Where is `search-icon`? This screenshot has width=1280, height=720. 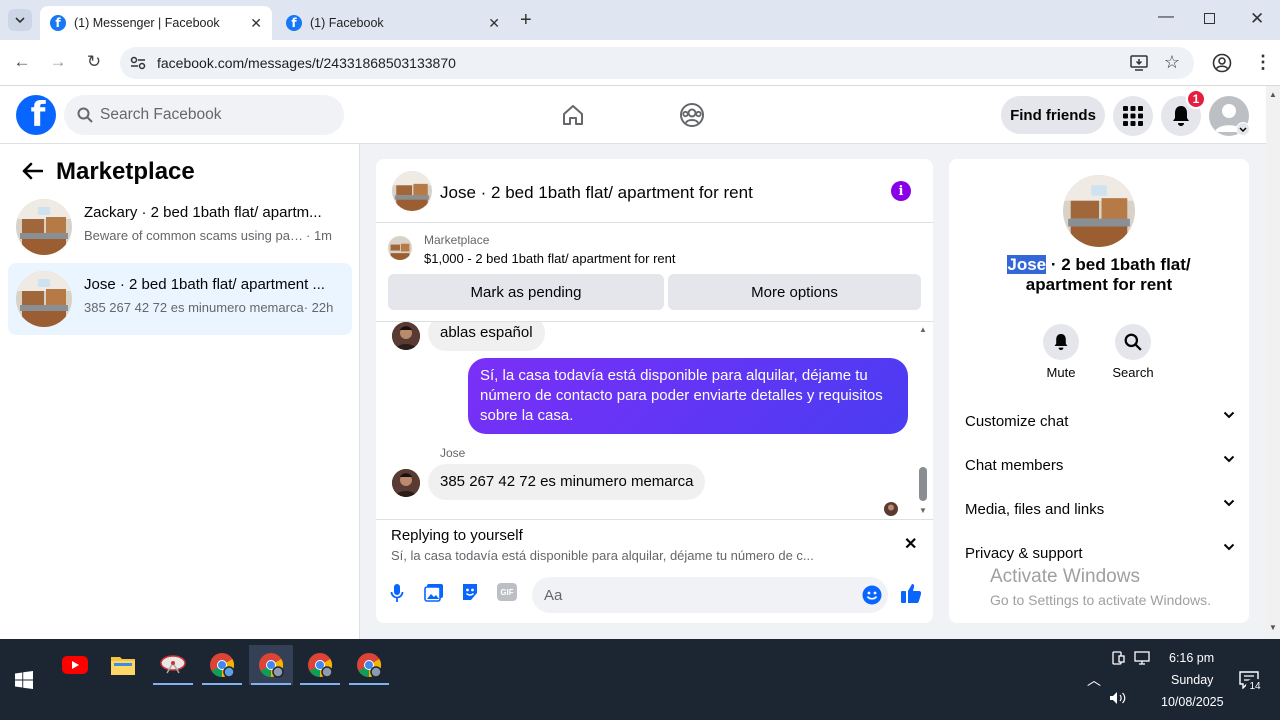 search-icon is located at coordinates (85, 115).